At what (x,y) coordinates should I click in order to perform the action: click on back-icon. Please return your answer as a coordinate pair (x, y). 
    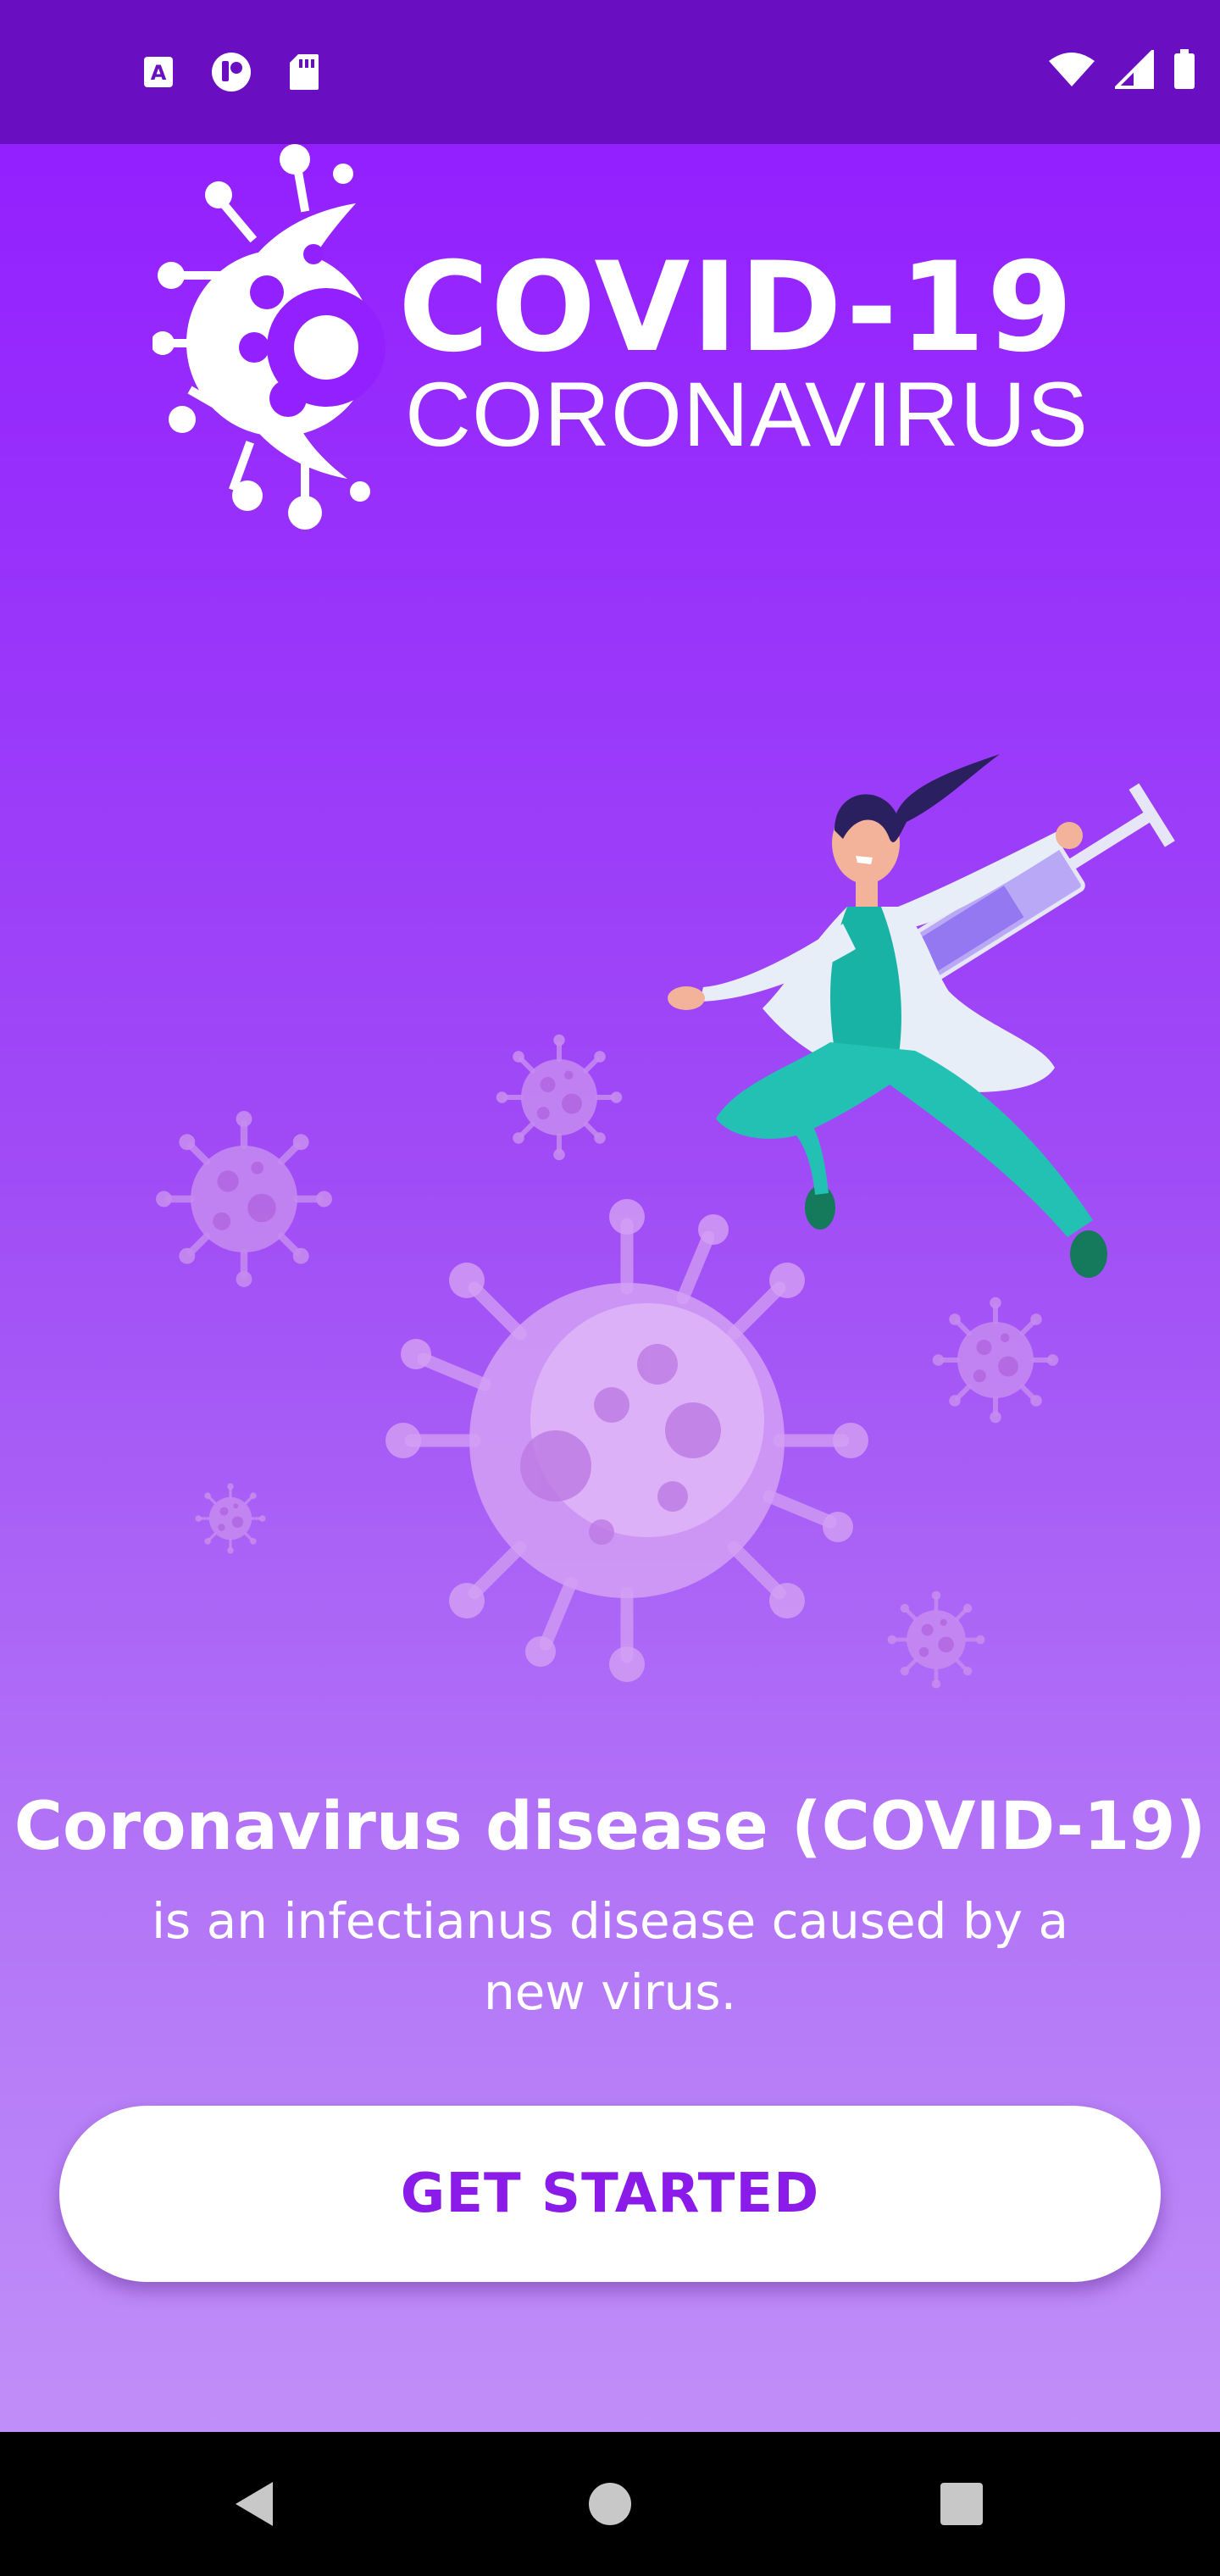
    Looking at the image, I should click on (254, 2504).